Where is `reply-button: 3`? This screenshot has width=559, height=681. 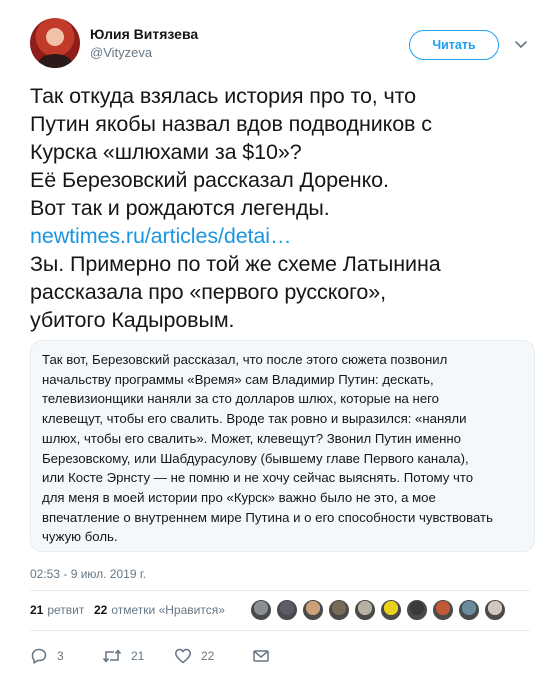 reply-button: 3 is located at coordinates (47, 656).